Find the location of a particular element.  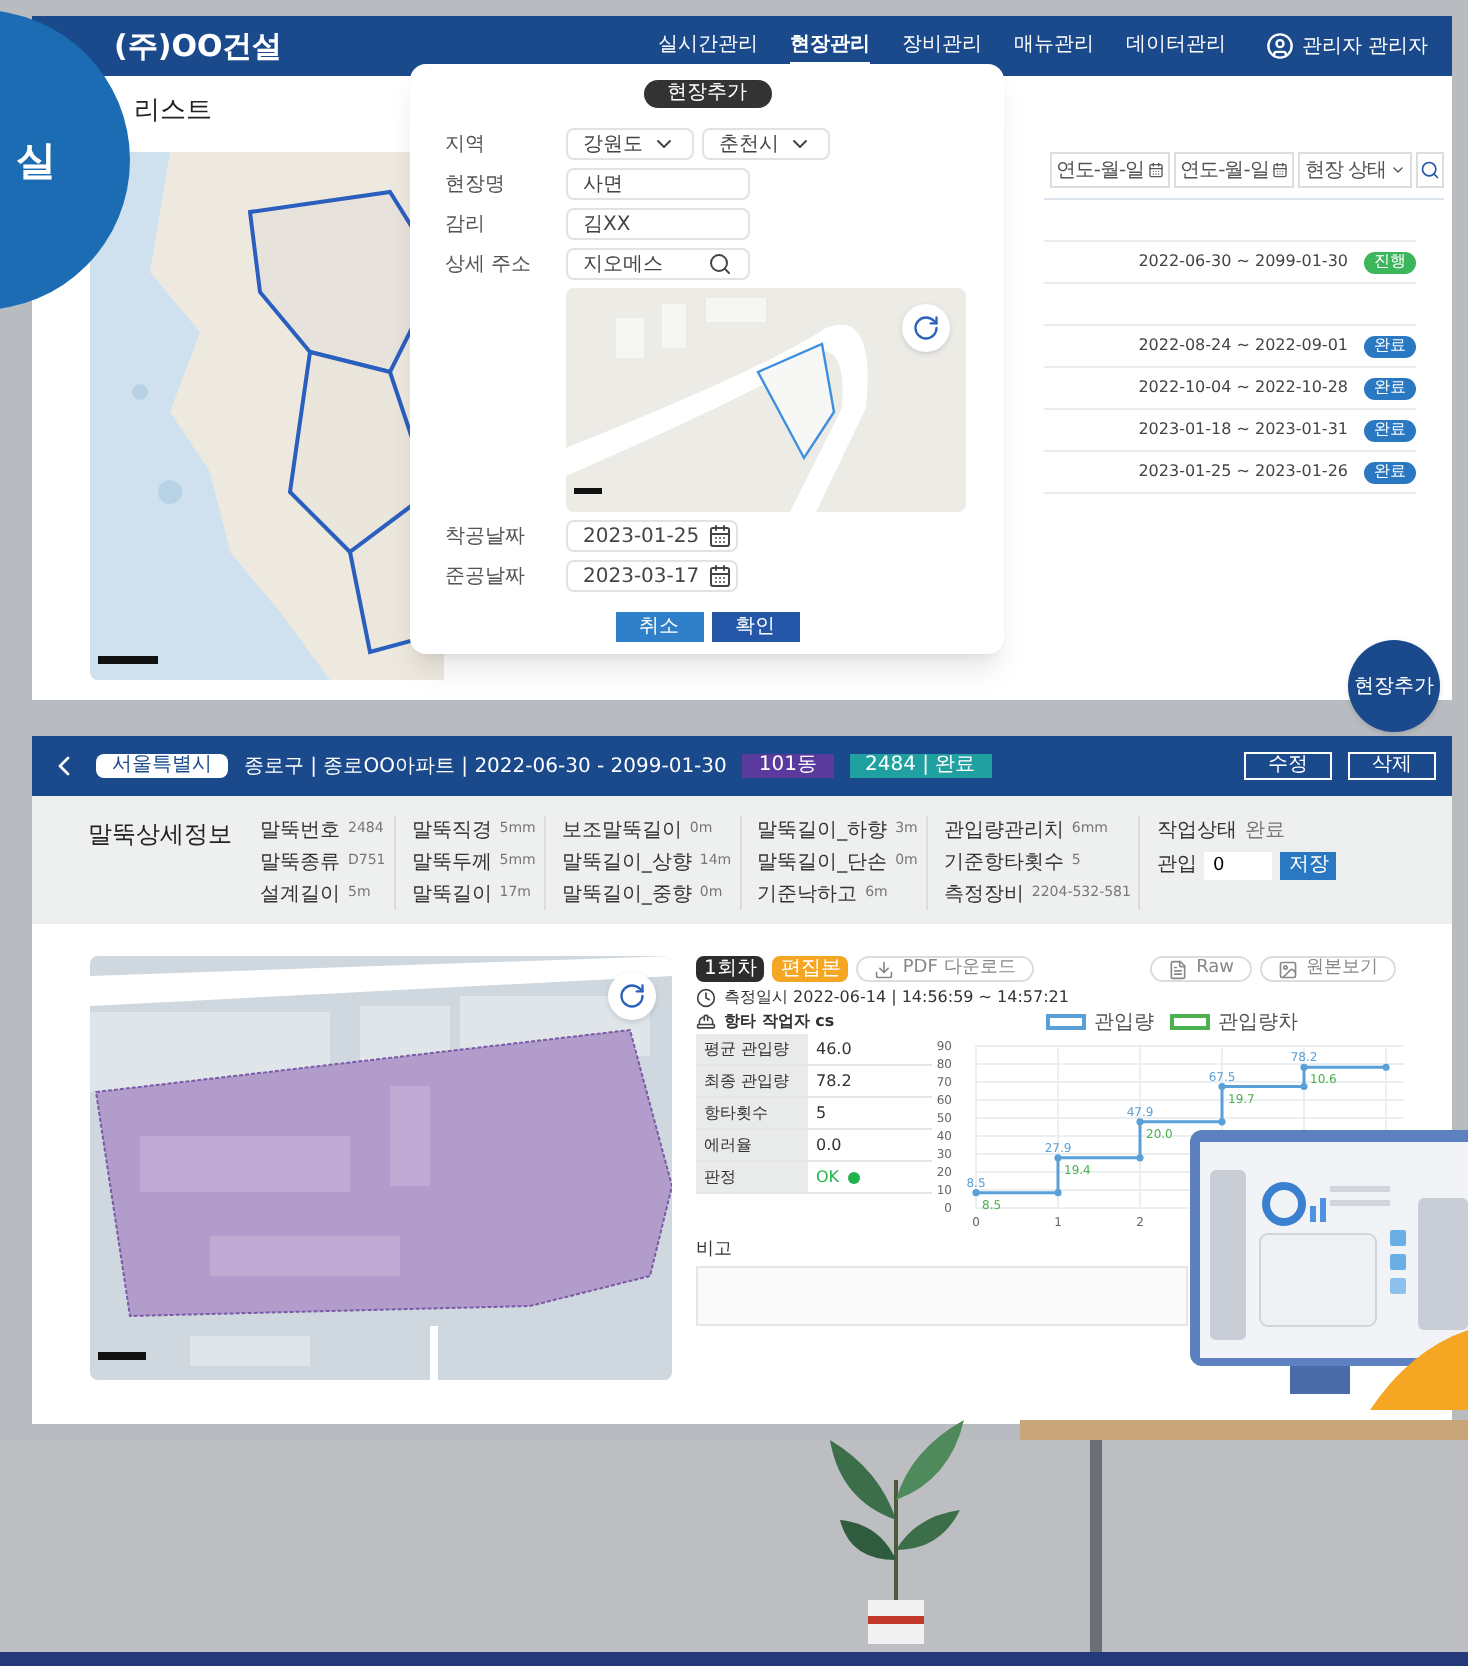

select-field: 강원도 is located at coordinates (629, 144).